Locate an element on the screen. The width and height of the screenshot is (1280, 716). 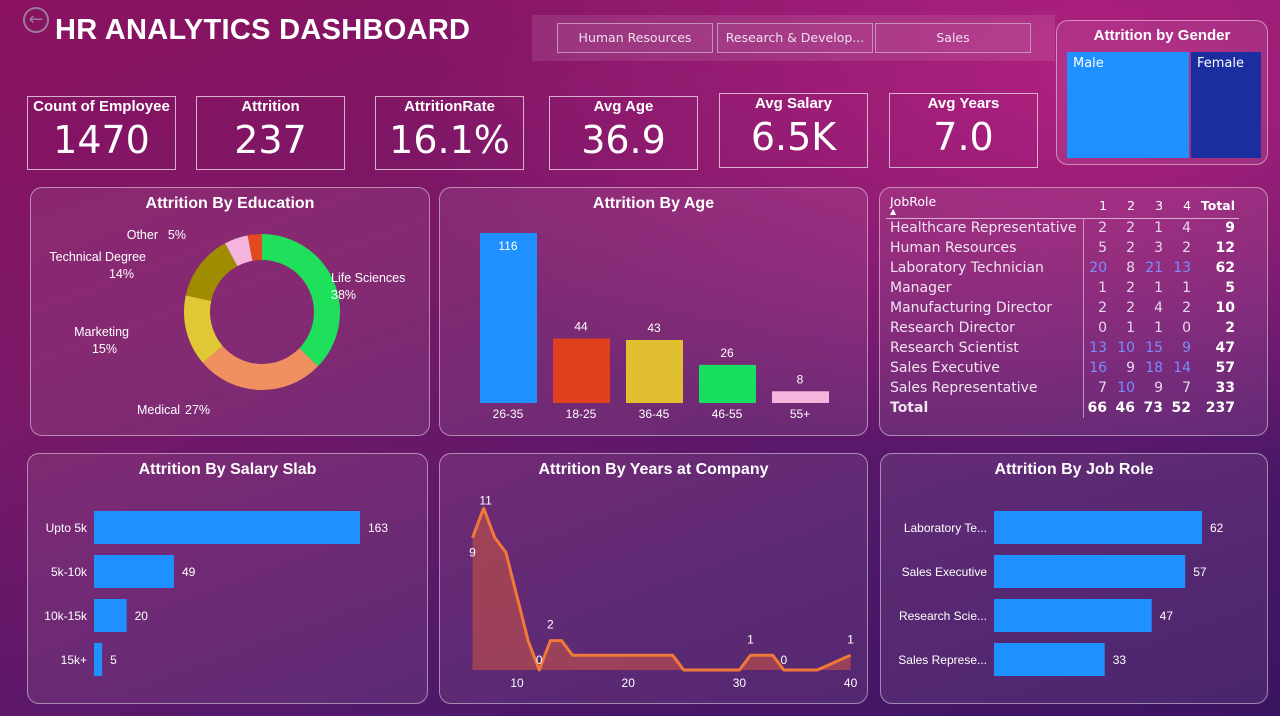
filter-sales: Sales is located at coordinates (953, 38).